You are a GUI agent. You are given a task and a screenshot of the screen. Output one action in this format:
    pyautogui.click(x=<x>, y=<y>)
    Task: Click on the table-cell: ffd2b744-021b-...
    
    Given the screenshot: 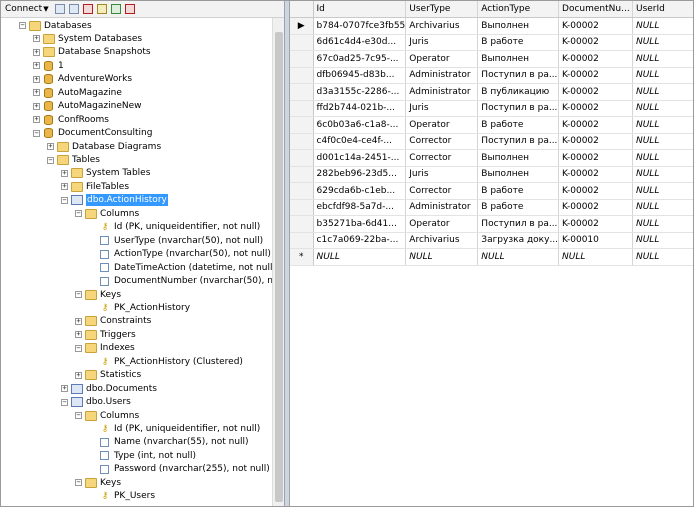 What is the action you would take?
    pyautogui.click(x=360, y=108)
    